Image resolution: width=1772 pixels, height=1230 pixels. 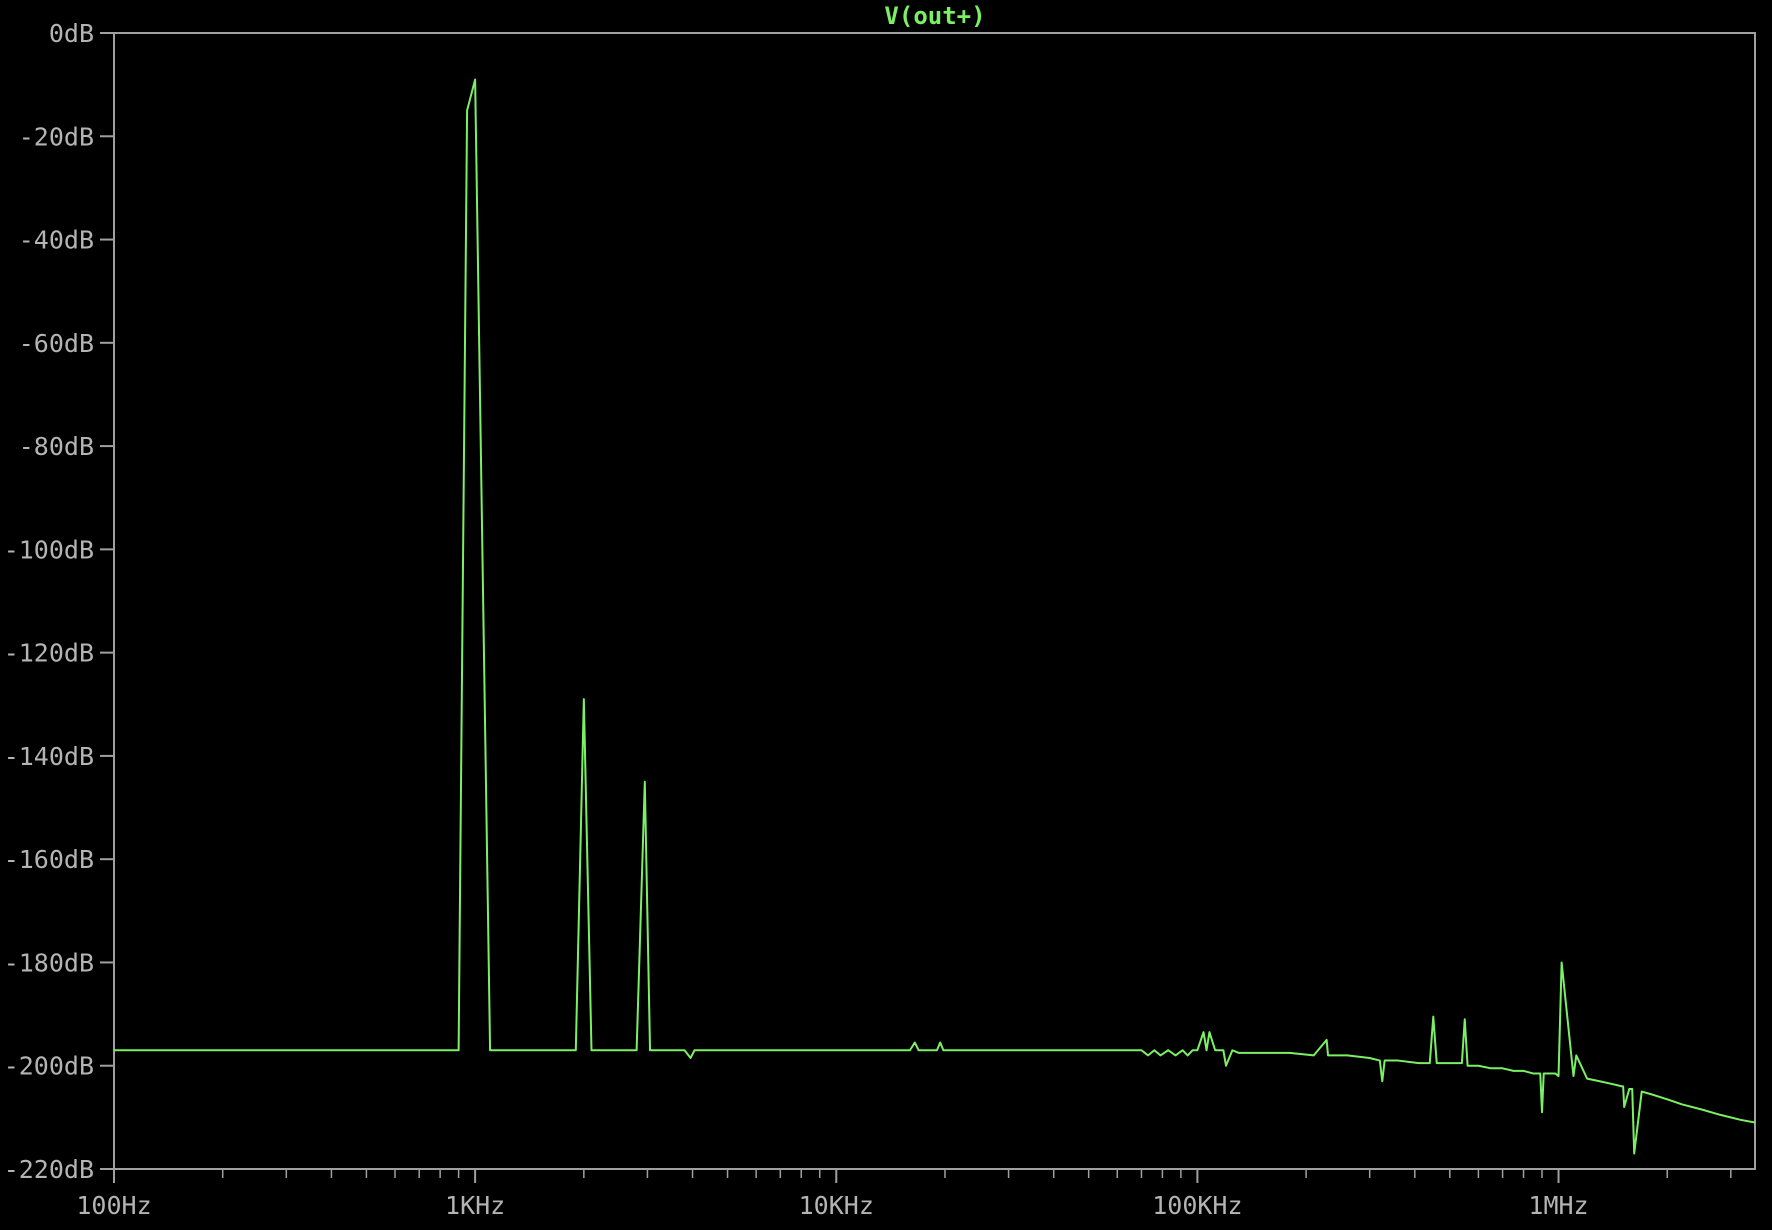 What do you see at coordinates (56, 446) in the screenshot?
I see `y-tick-label: -80dB` at bounding box center [56, 446].